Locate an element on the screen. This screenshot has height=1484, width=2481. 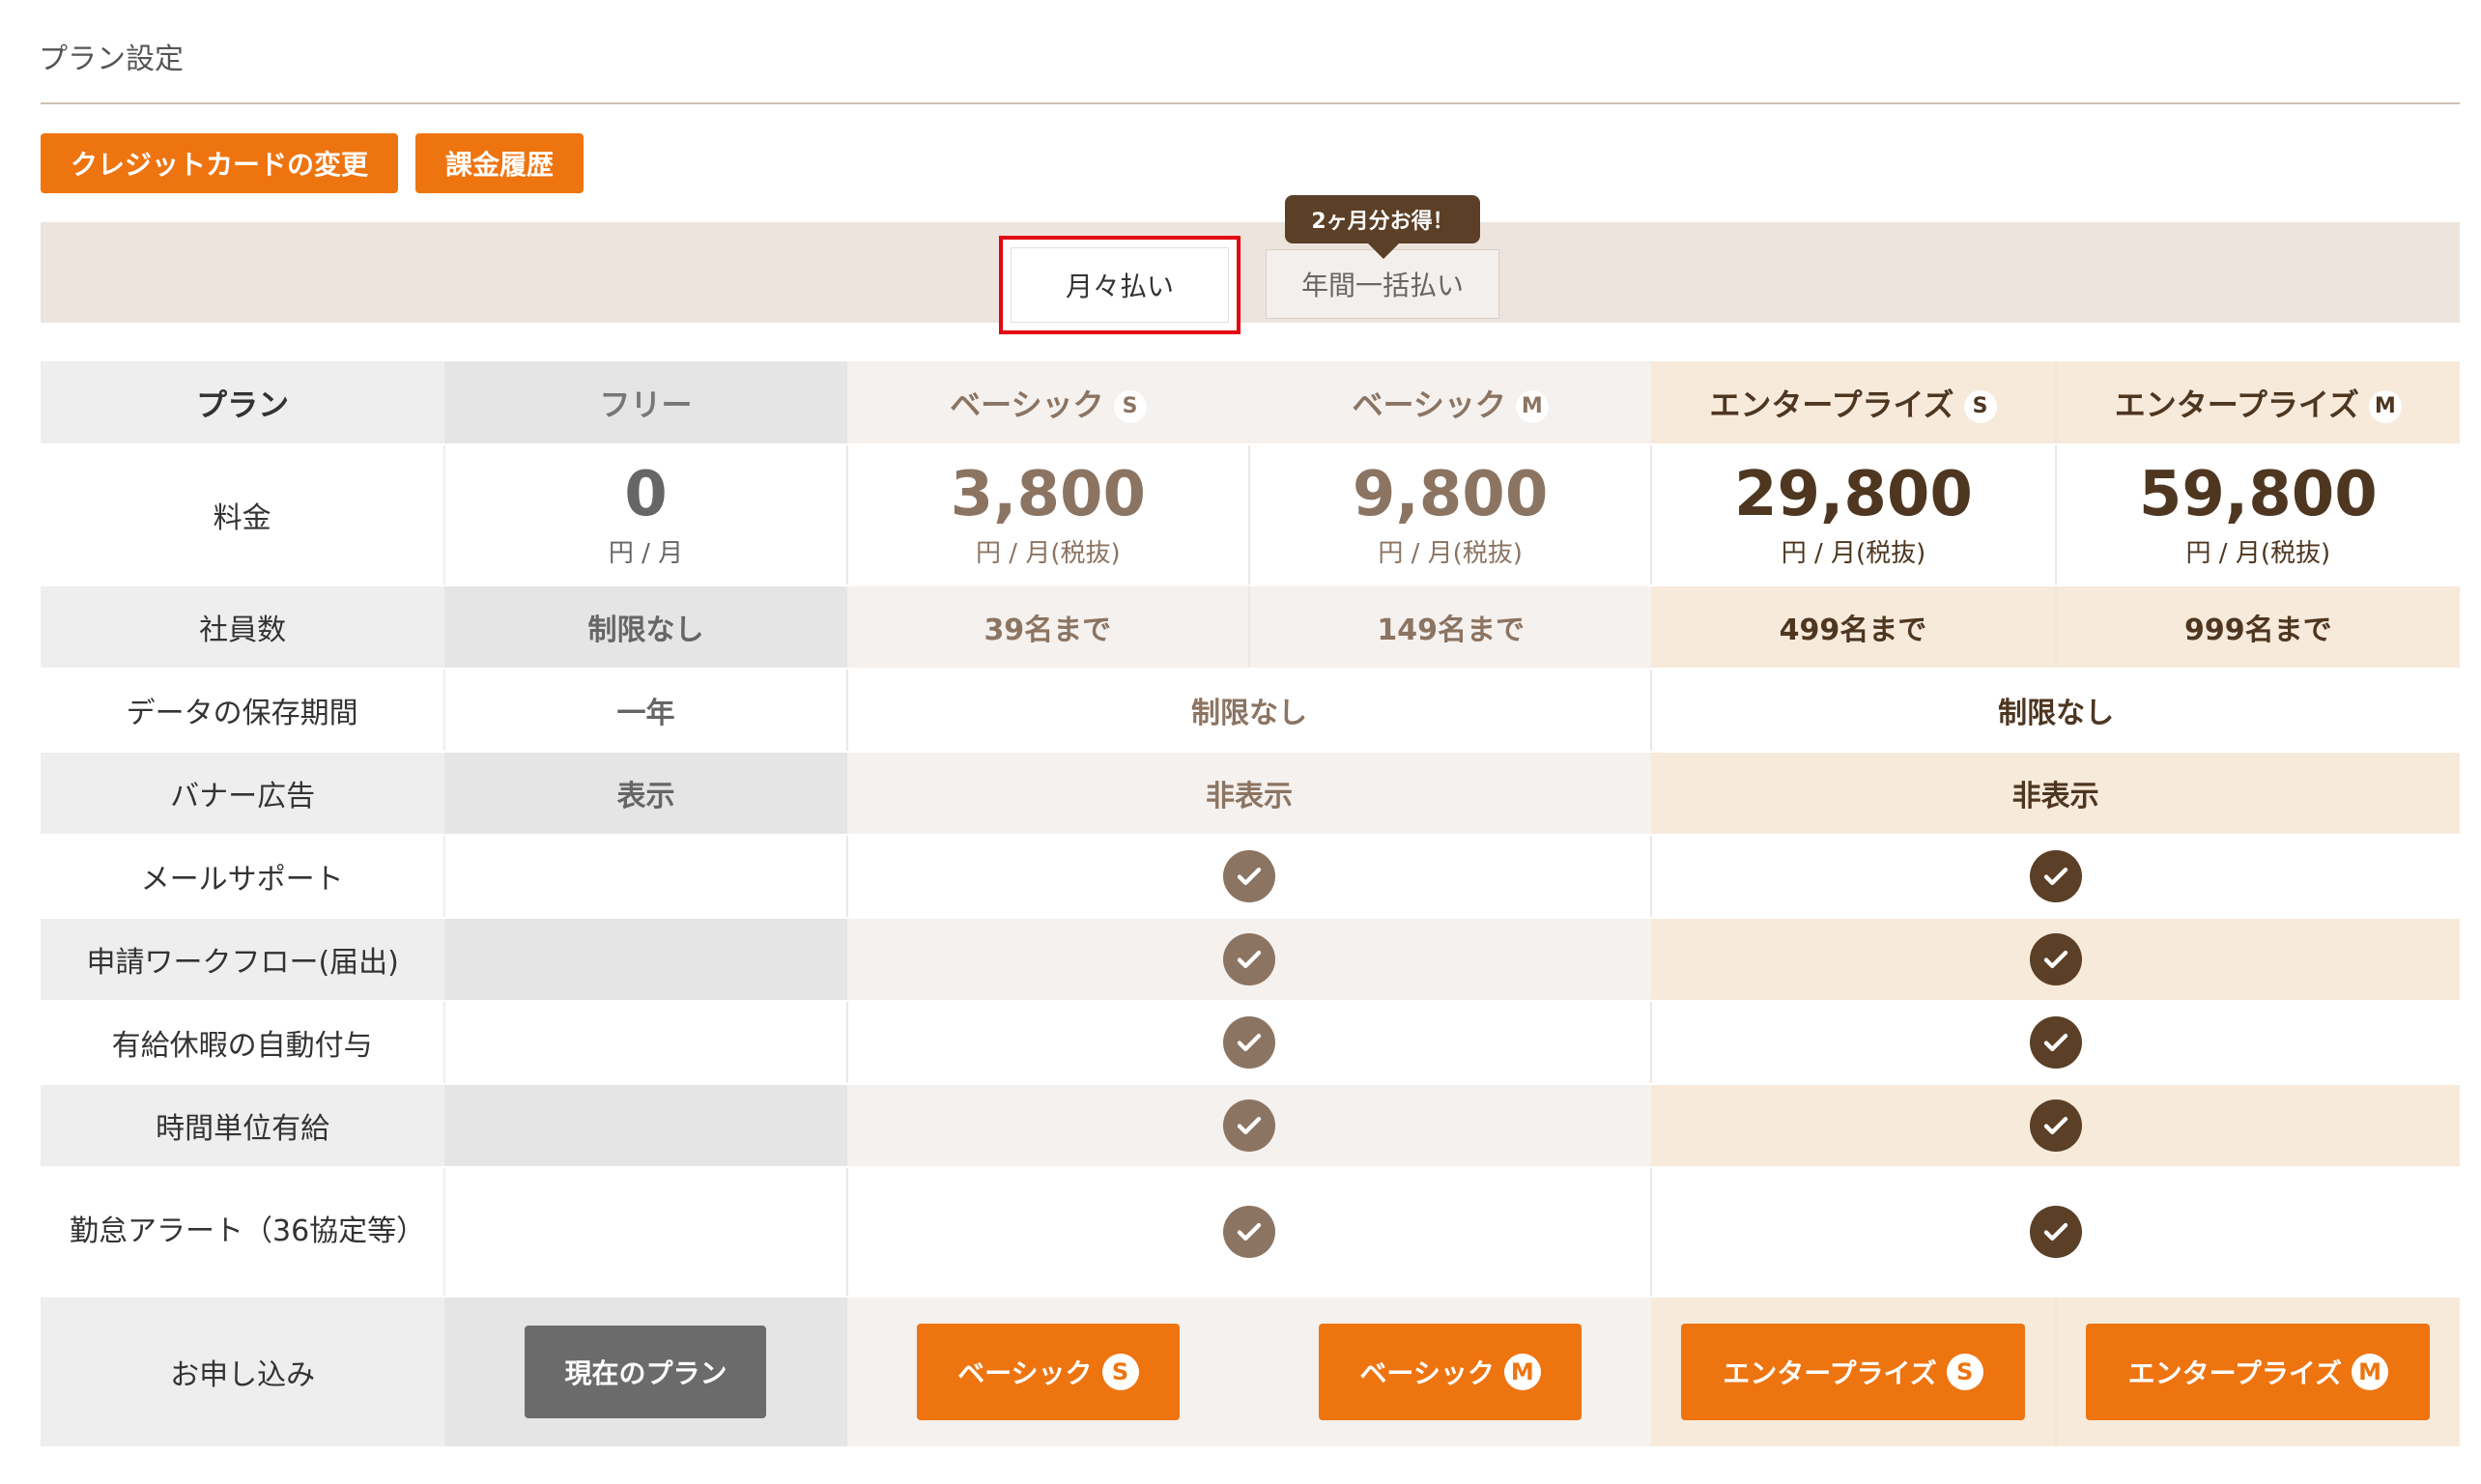
workflow-enterprise is located at coordinates (2056, 960).